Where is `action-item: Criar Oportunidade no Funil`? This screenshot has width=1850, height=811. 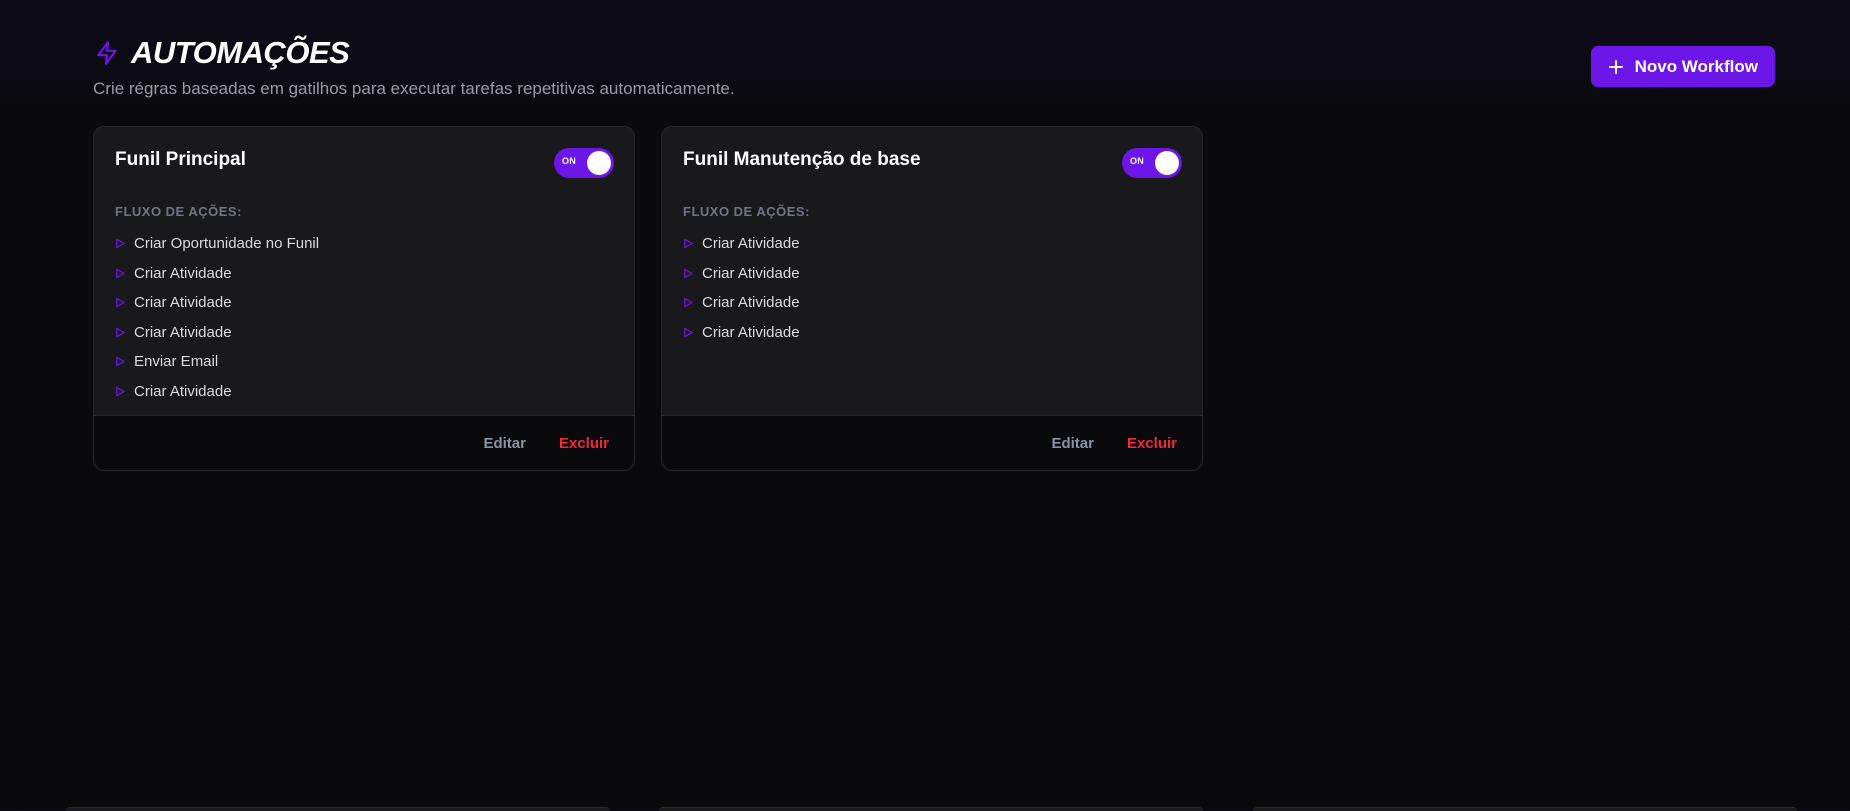 action-item: Criar Oportunidade no Funil is located at coordinates (364, 244).